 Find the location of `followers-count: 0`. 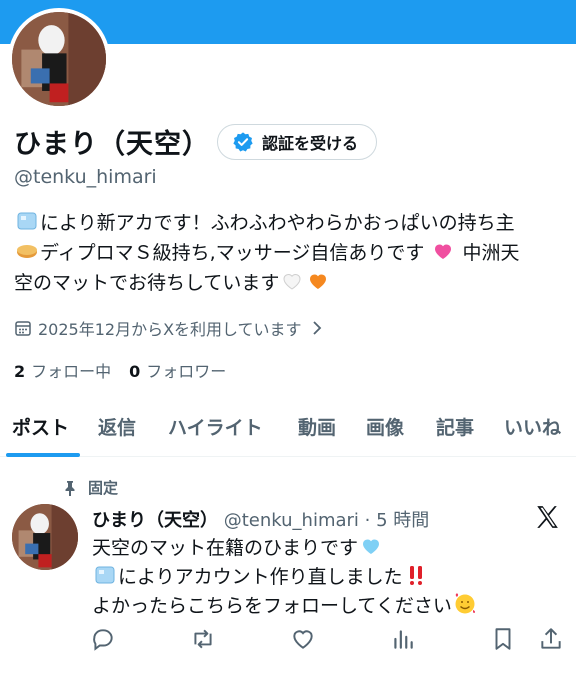

followers-count: 0 is located at coordinates (135, 371).